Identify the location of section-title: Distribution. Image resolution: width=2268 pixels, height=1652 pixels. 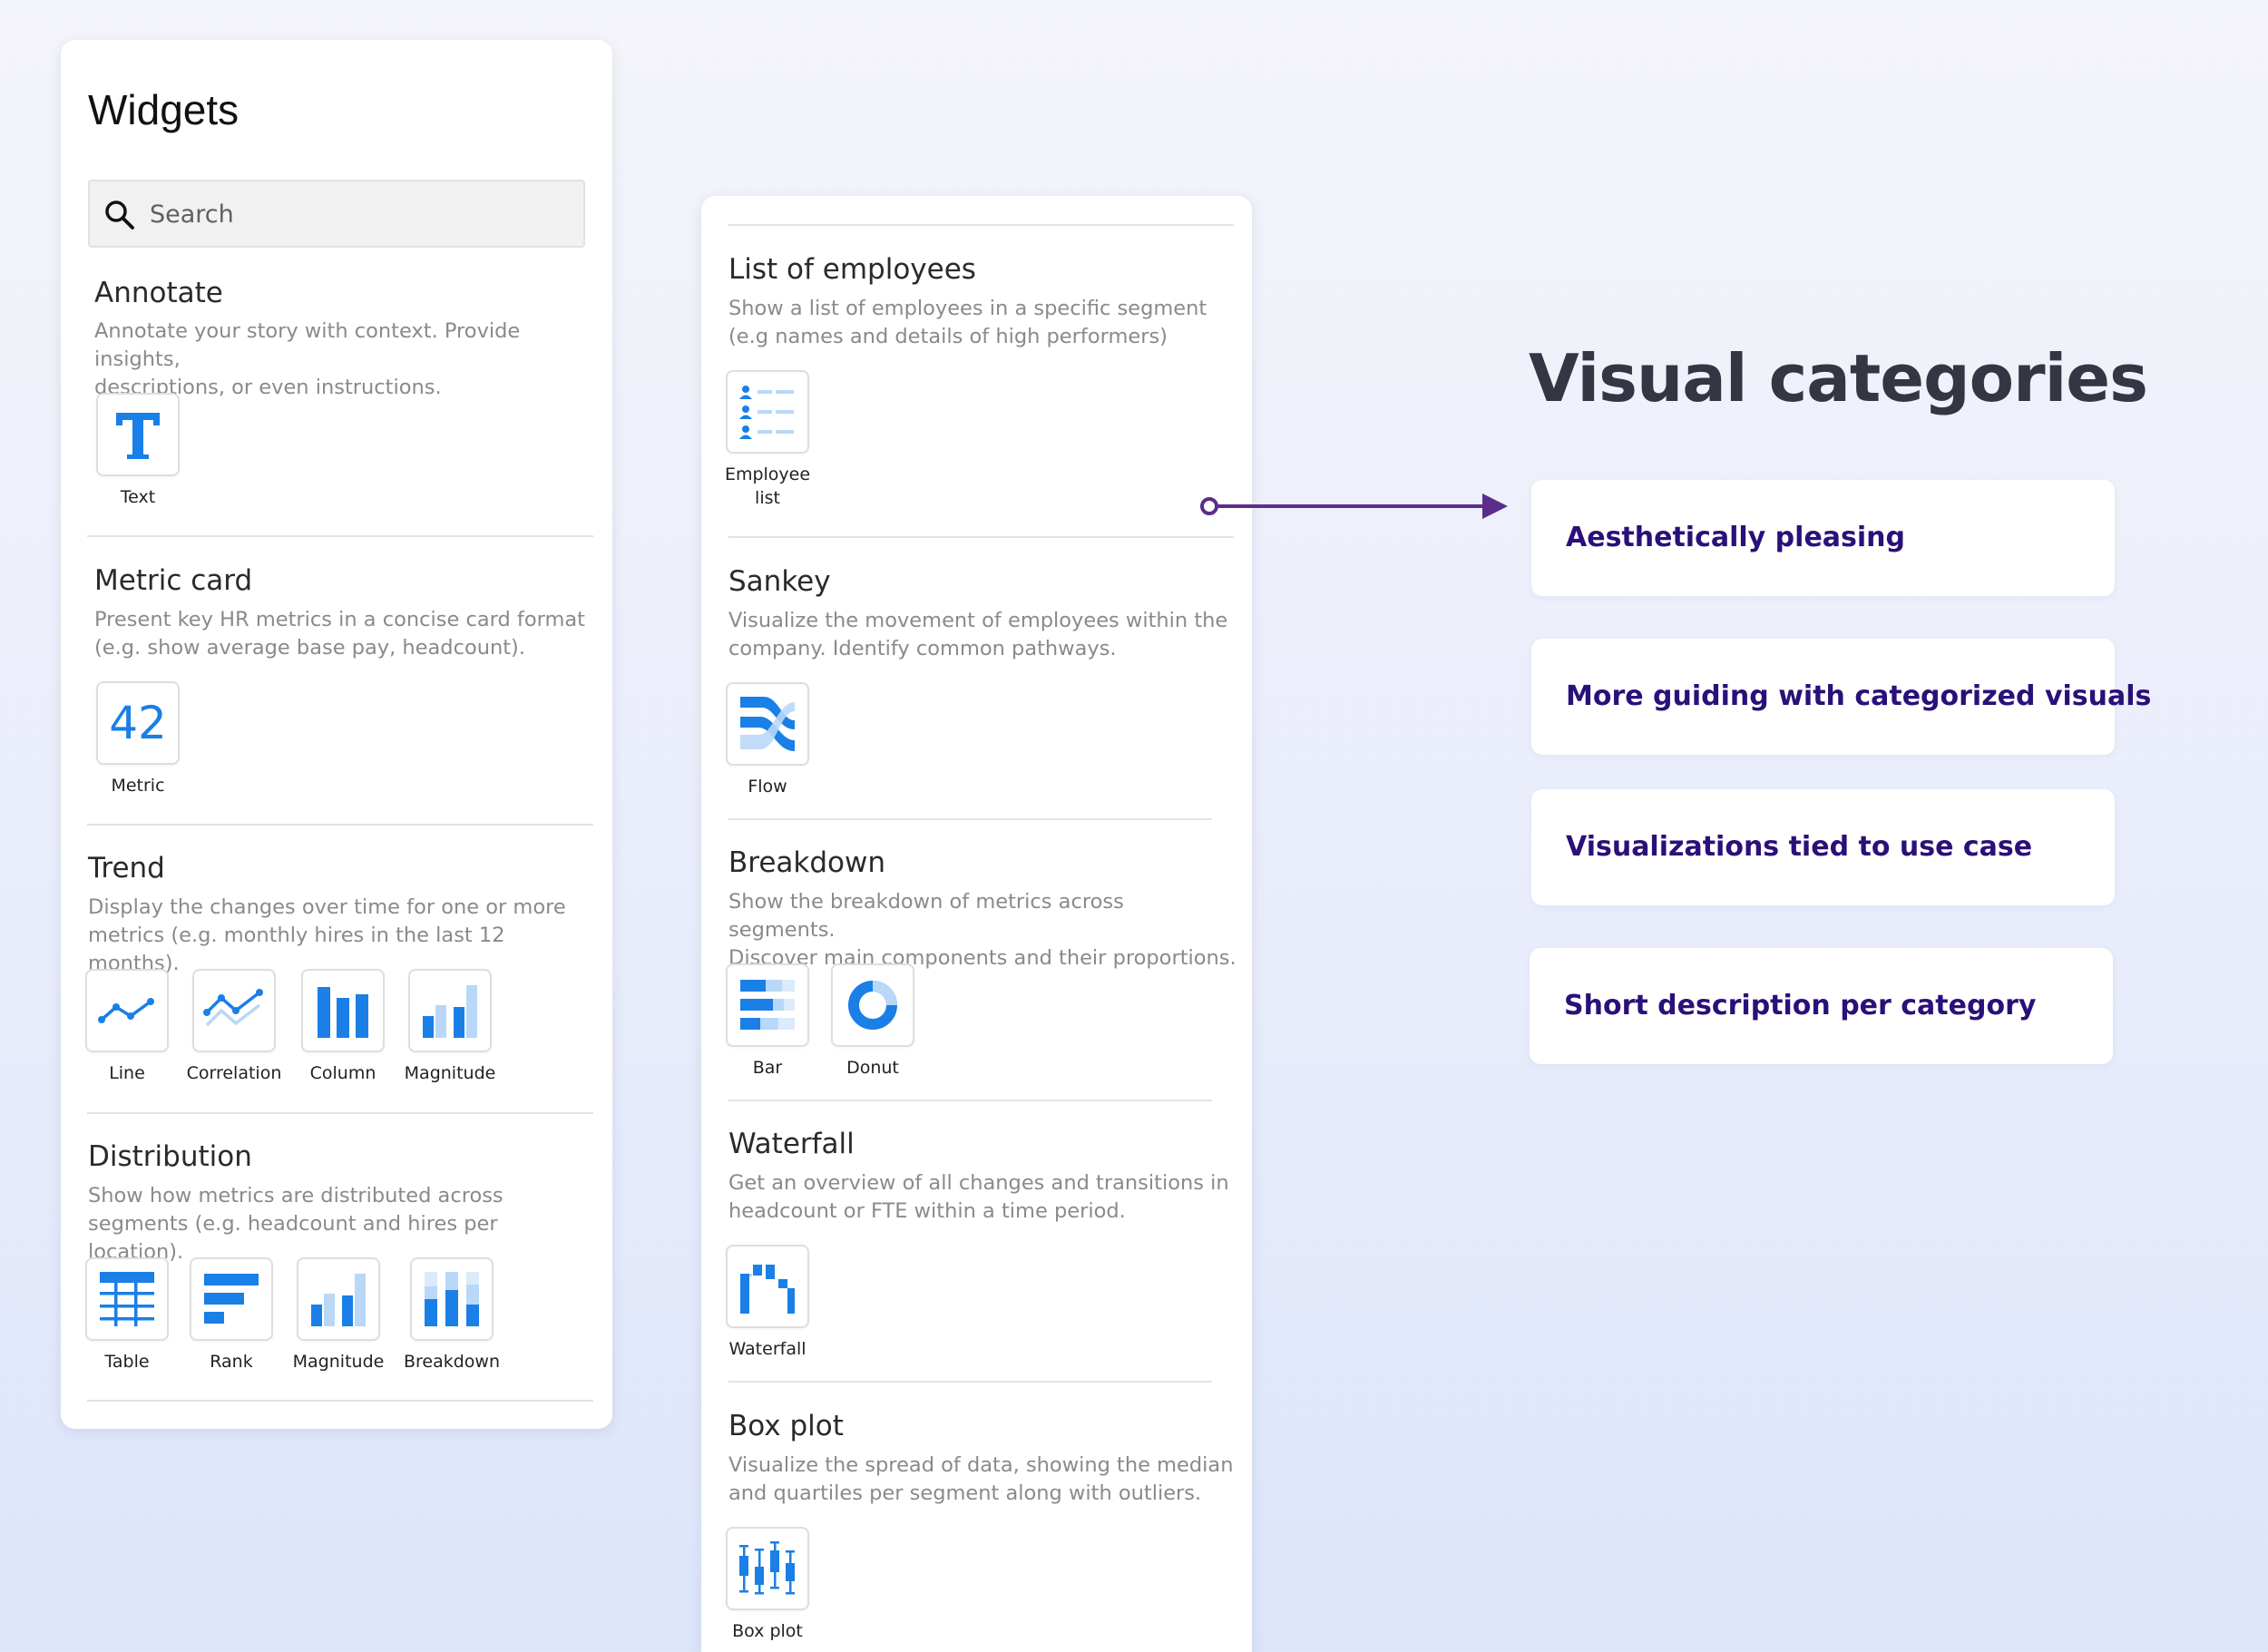
(170, 1156).